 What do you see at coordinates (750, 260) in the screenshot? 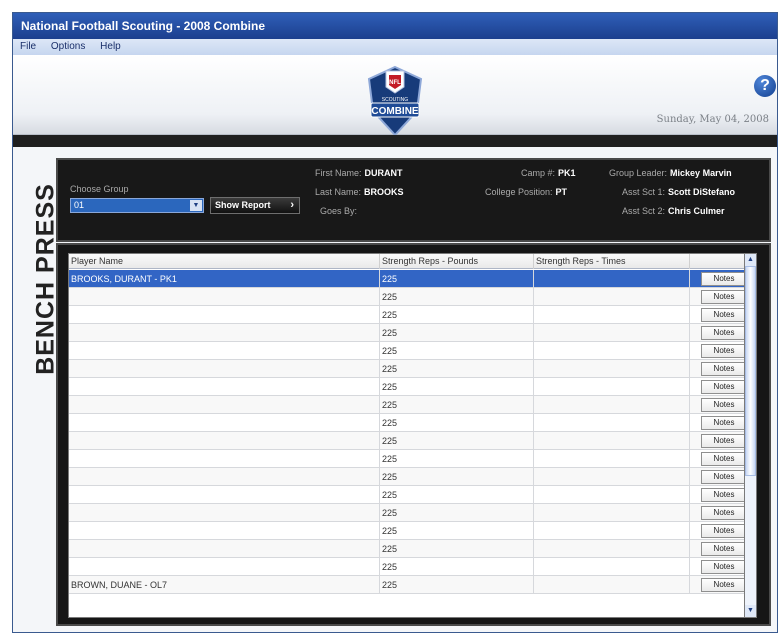
I see `chevron-up-icon: ▲` at bounding box center [750, 260].